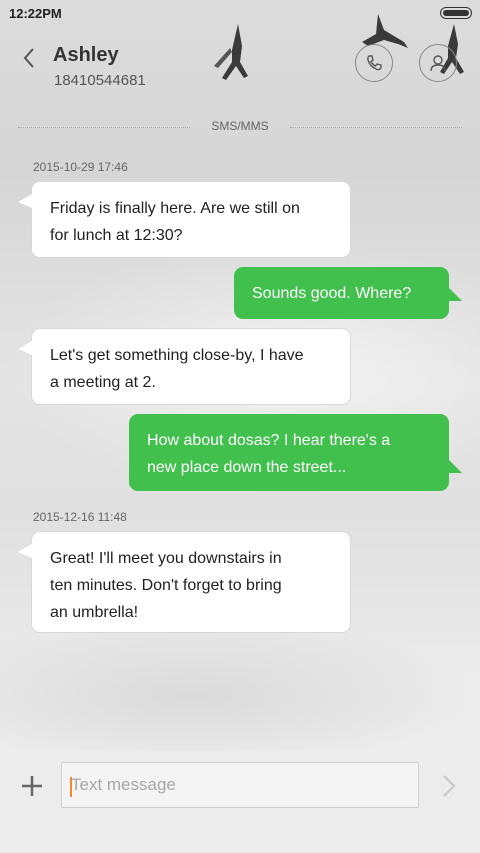  I want to click on contact-name: Ashley, so click(86, 55).